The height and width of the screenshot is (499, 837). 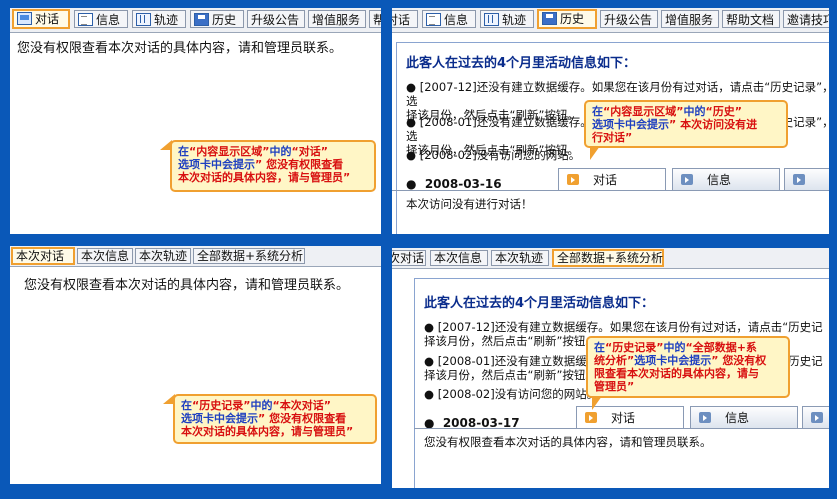 I want to click on tab-bar: 对话 信息 轨迹 历史 升级公告 增值服务 帮助文档 邀请技巧, so click(x=610, y=20).